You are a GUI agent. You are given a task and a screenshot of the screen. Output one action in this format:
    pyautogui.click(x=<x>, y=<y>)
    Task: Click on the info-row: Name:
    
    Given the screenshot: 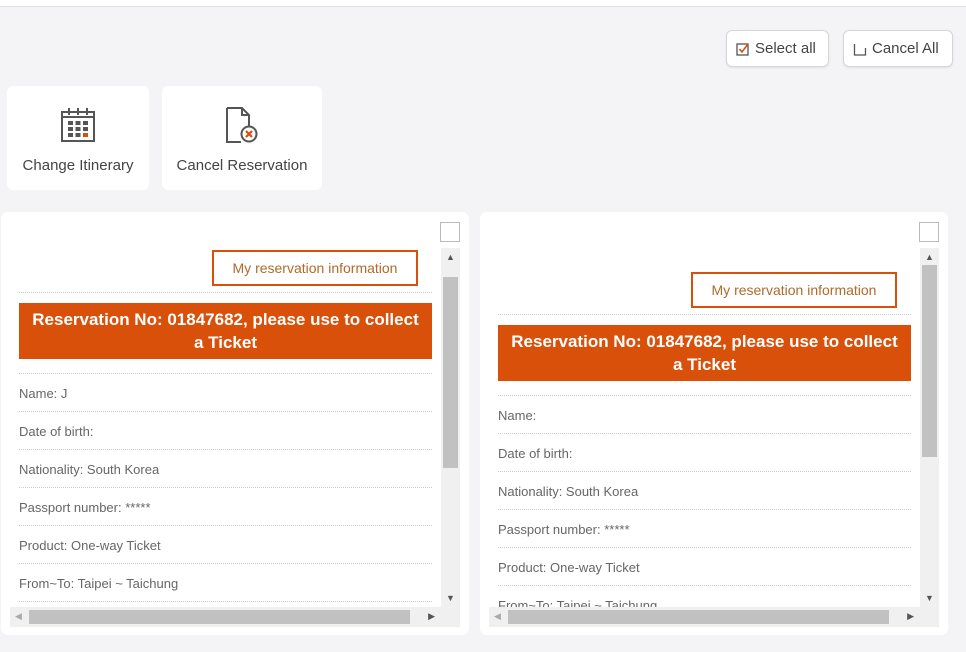 What is the action you would take?
    pyautogui.click(x=704, y=415)
    